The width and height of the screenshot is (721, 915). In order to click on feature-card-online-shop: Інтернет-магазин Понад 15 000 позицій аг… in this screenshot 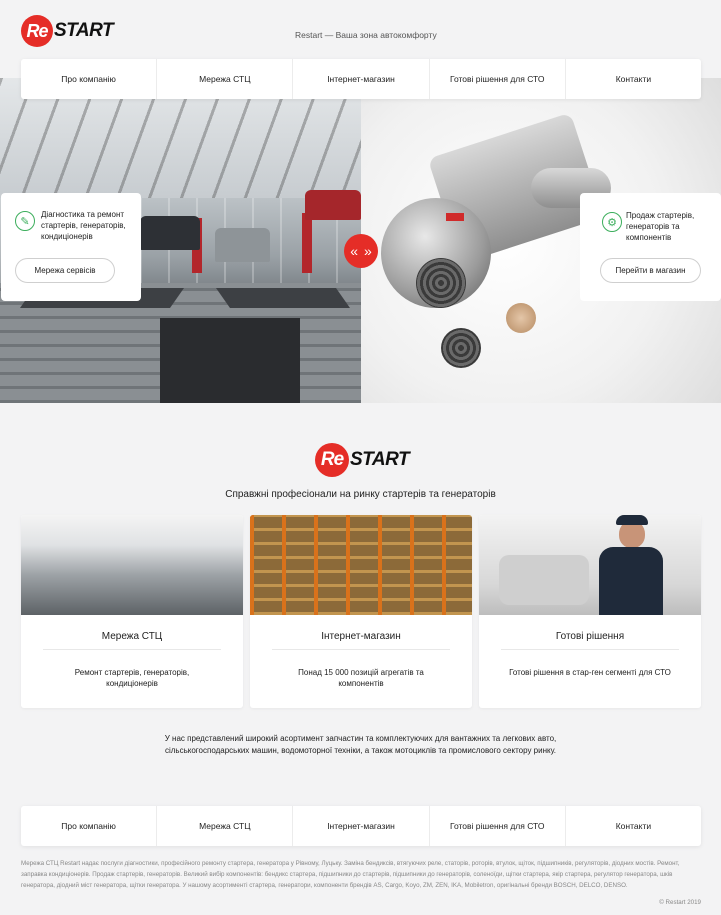, I will do `click(361, 611)`.